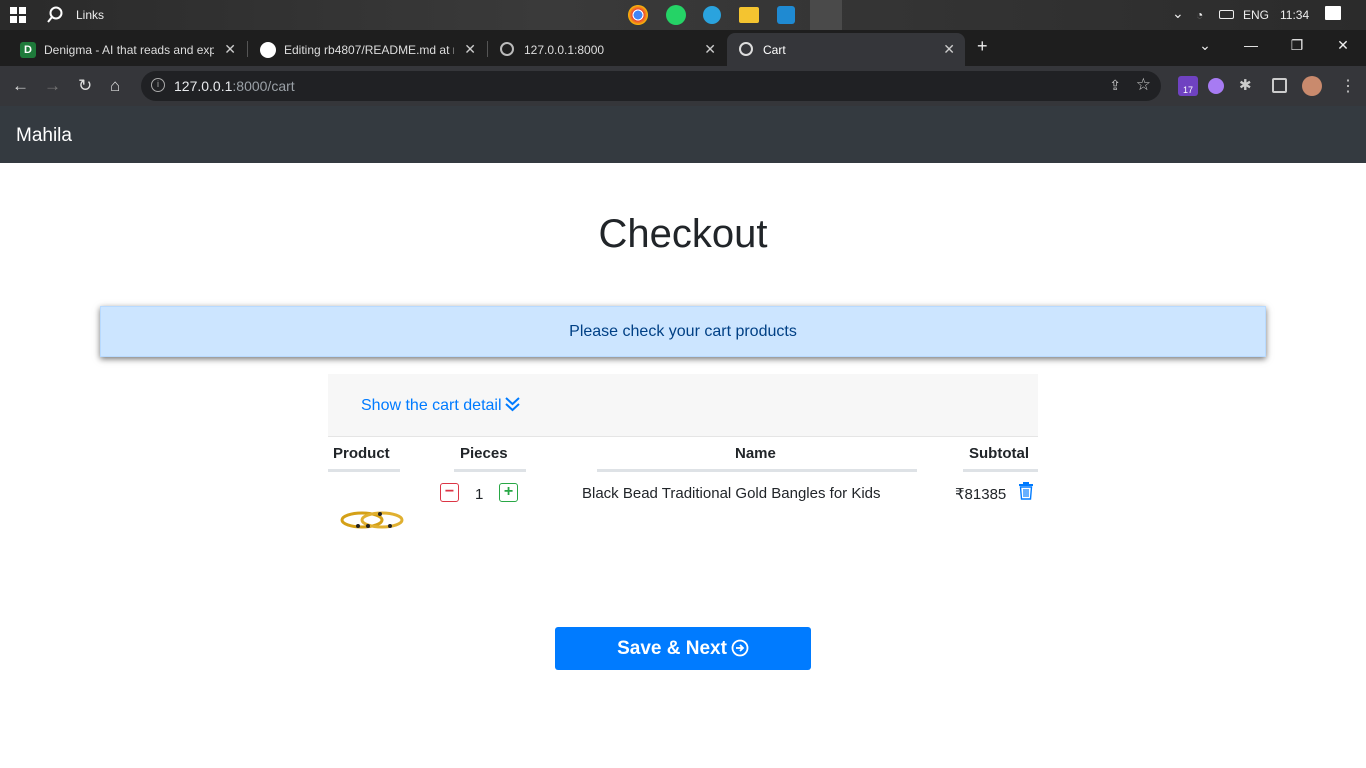 This screenshot has width=1366, height=768. What do you see at coordinates (1350, 86) in the screenshot?
I see `menu-icon: ⋮` at bounding box center [1350, 86].